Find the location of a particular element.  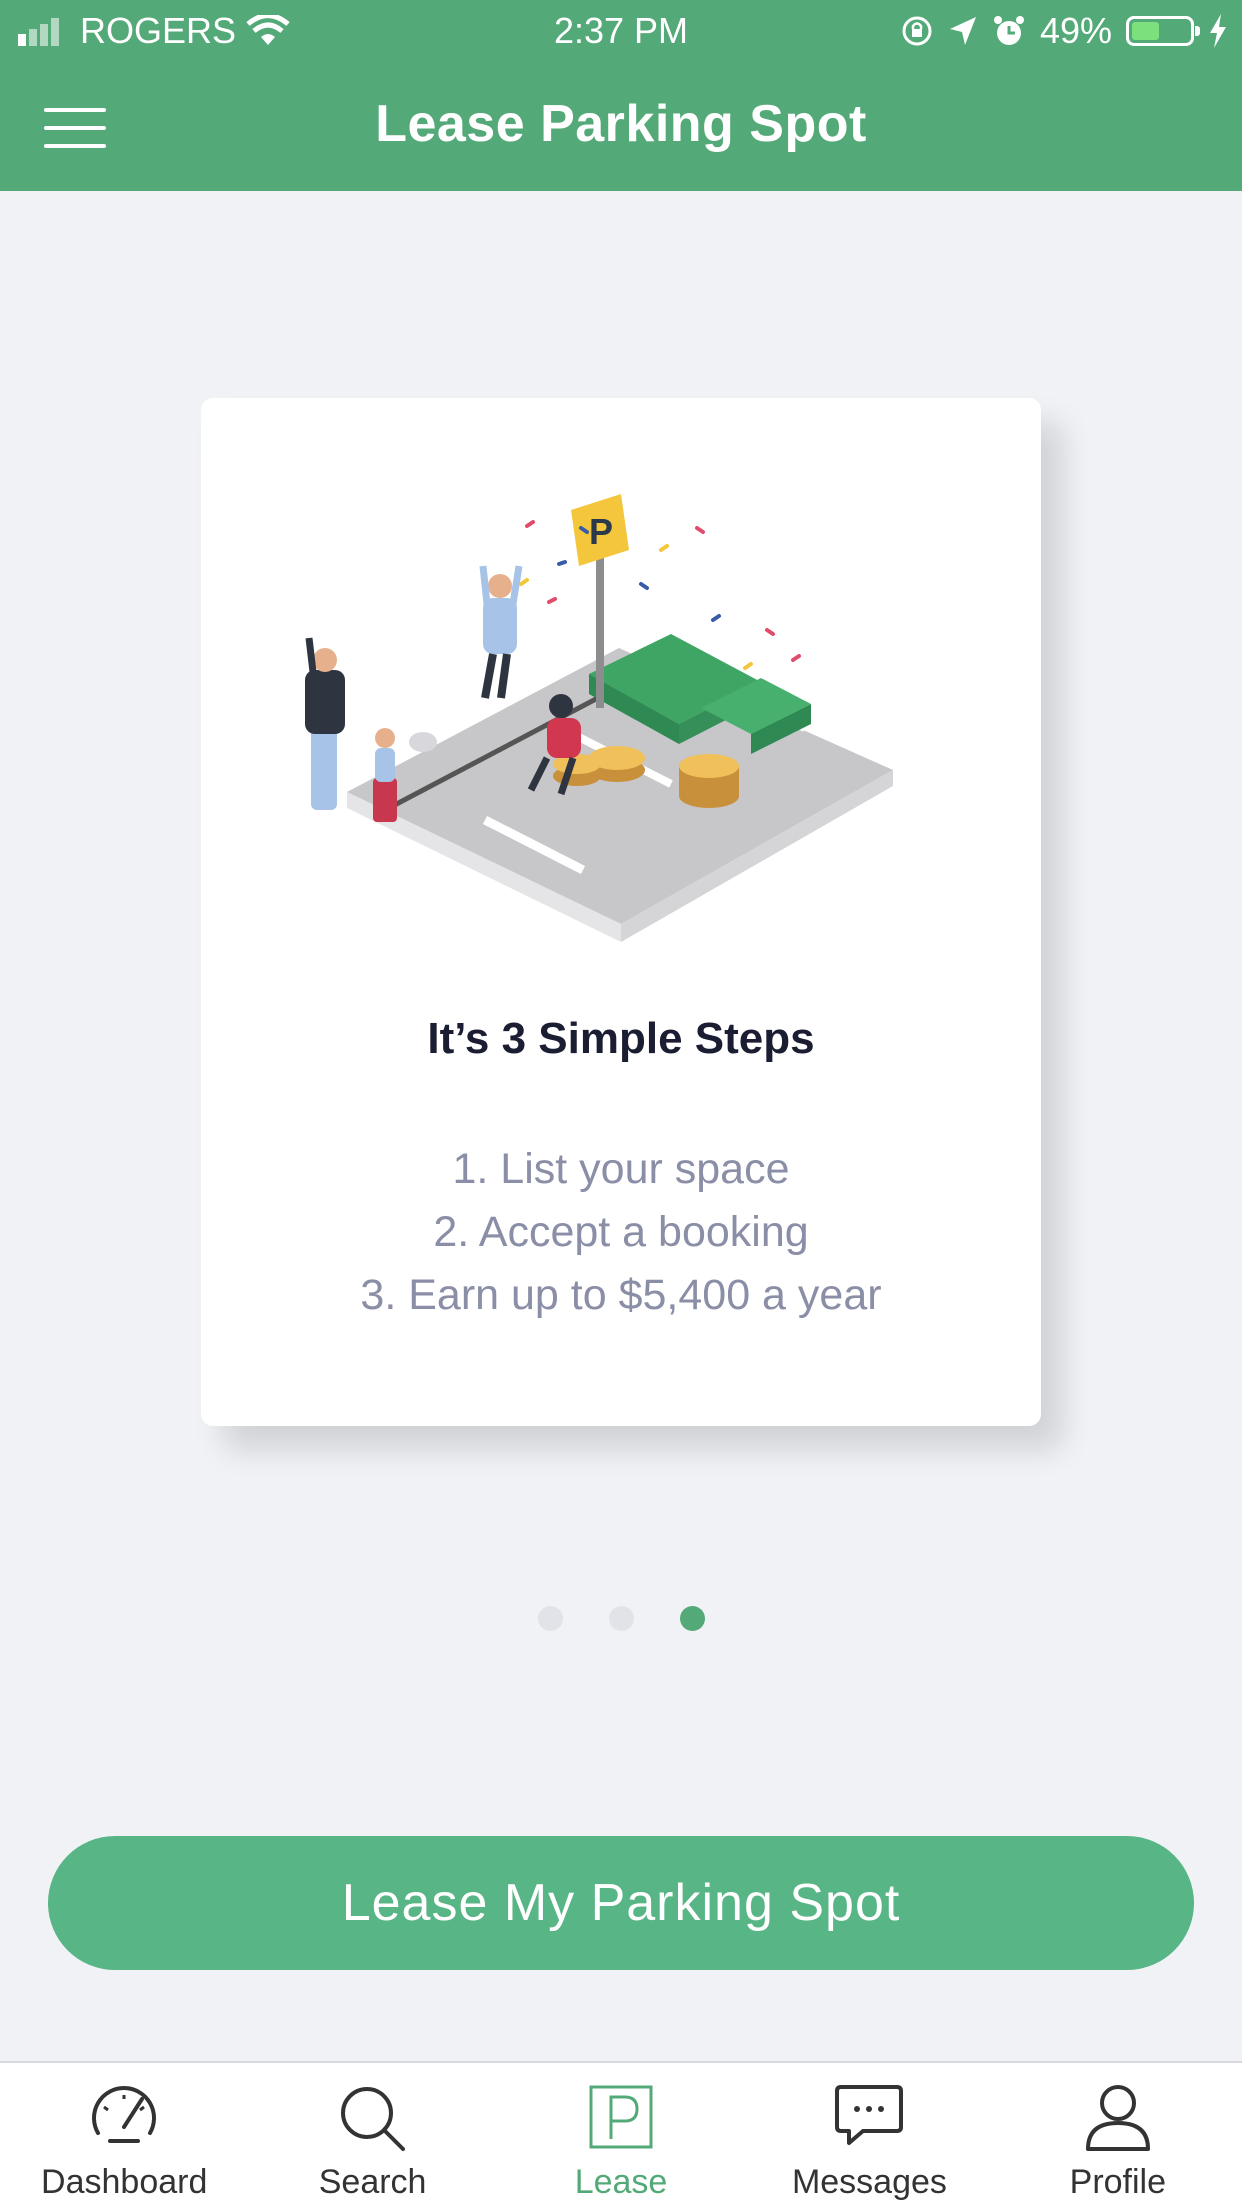

status-right-group: 49% is located at coordinates (1064, 31).